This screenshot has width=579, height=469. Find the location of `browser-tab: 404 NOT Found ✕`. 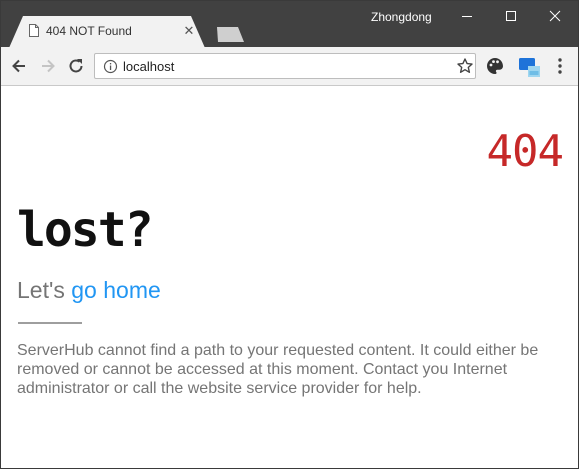

browser-tab: 404 NOT Found ✕ is located at coordinates (107, 32).